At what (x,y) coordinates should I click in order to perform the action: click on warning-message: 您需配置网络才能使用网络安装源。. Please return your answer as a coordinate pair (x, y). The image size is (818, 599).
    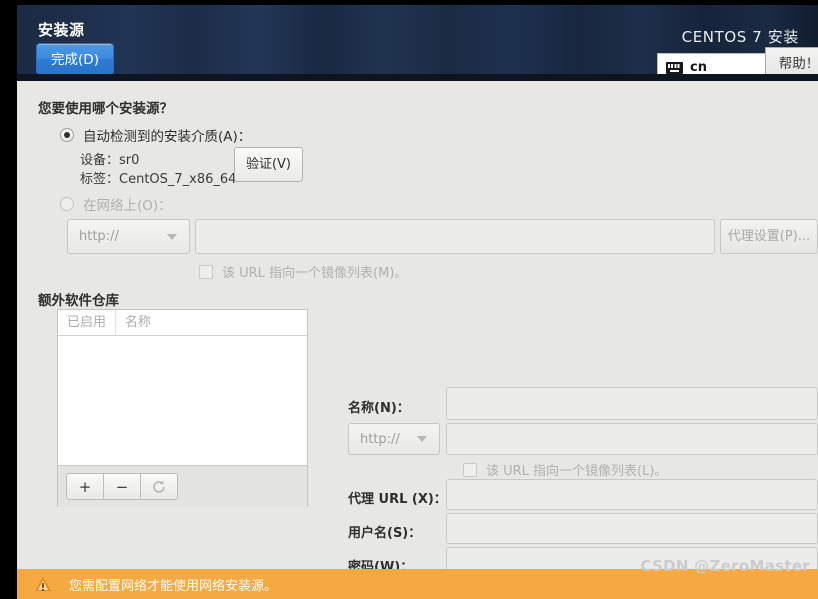
    Looking at the image, I should click on (173, 586).